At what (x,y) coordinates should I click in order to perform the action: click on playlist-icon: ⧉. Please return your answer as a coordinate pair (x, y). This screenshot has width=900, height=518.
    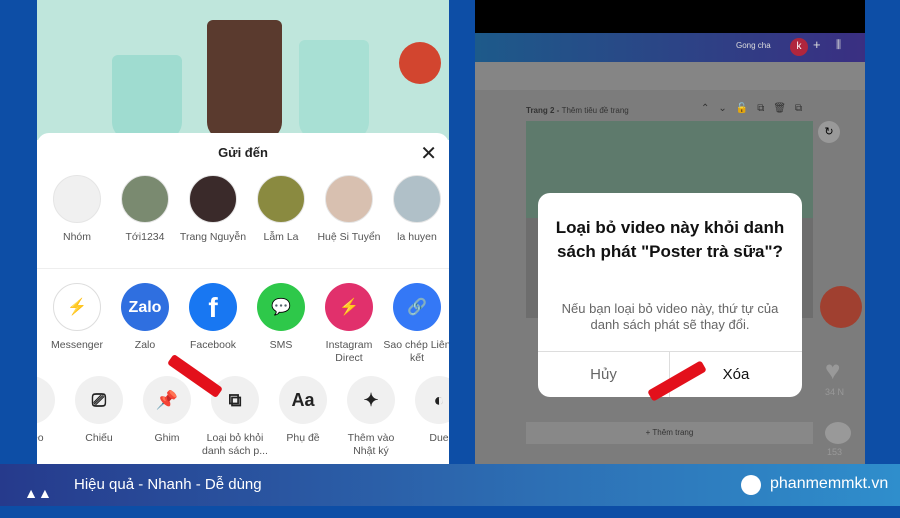
    Looking at the image, I should click on (235, 400).